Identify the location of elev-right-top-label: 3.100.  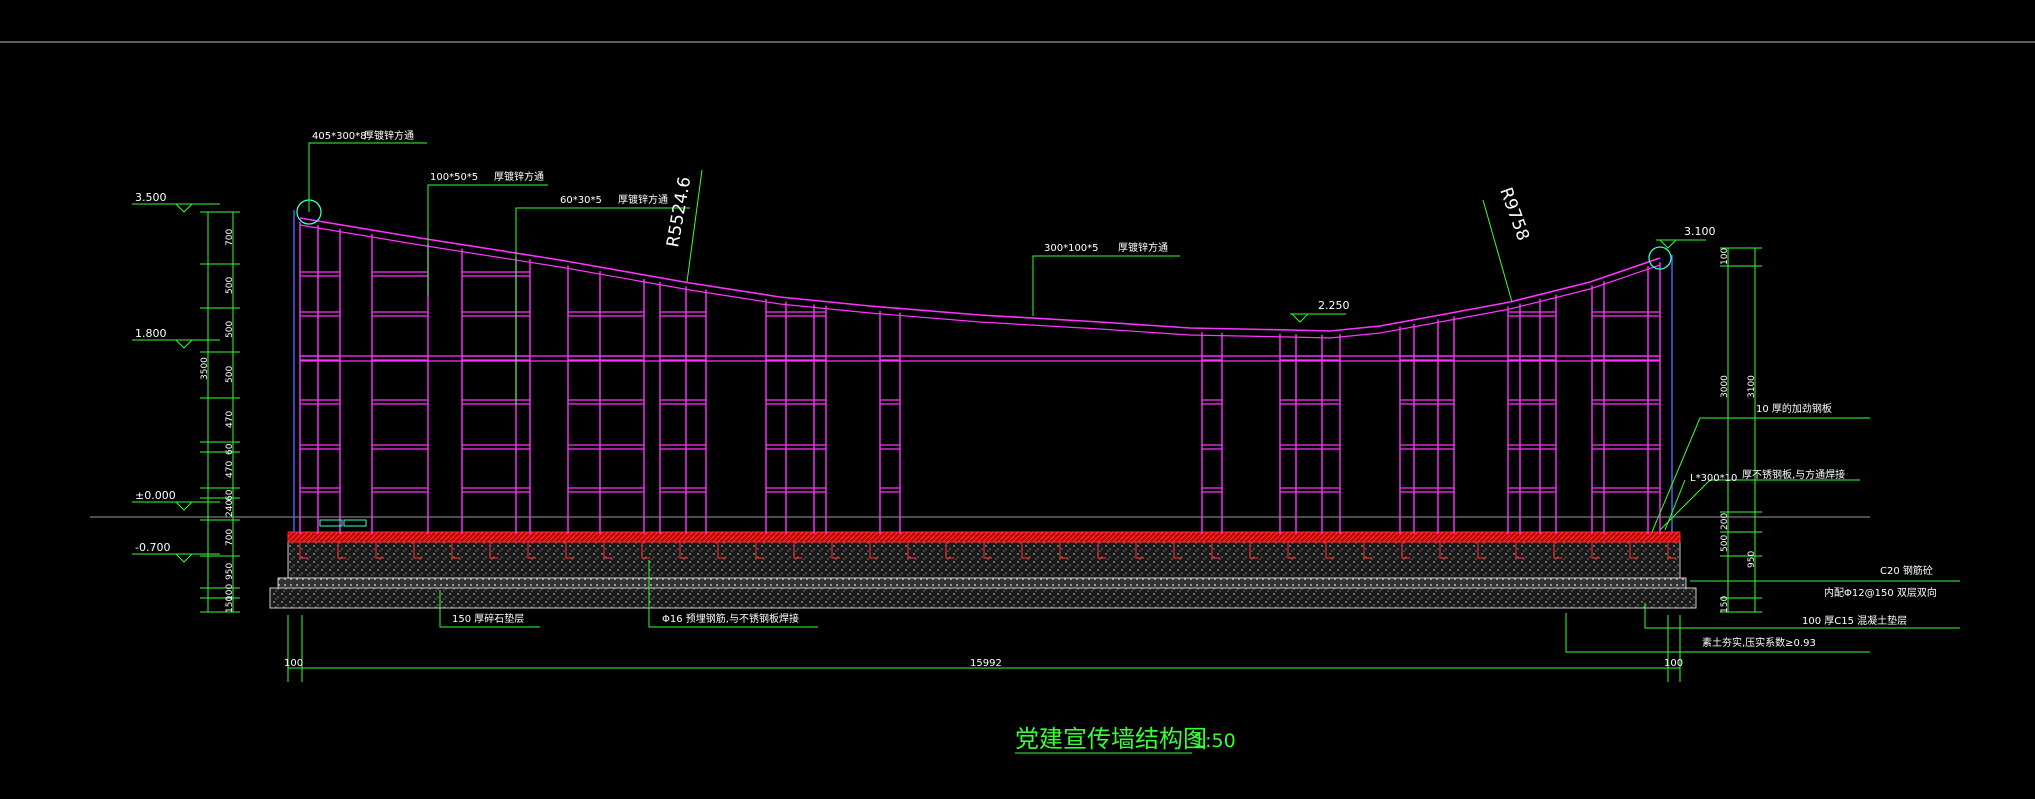
(1700, 231).